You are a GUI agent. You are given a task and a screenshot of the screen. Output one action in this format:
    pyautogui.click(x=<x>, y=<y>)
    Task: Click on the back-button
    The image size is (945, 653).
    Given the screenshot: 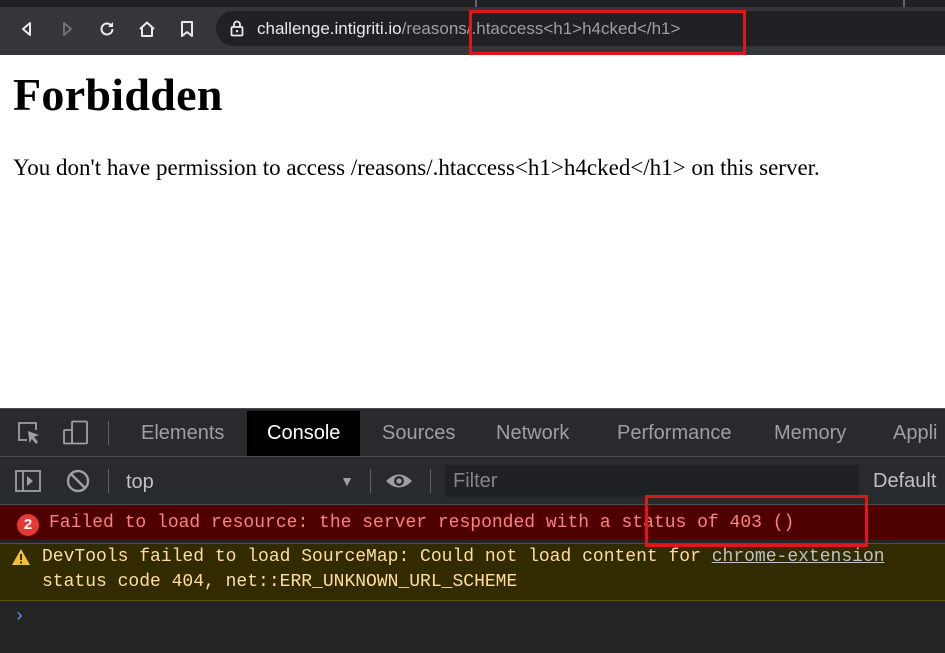 What is the action you would take?
    pyautogui.click(x=27, y=29)
    